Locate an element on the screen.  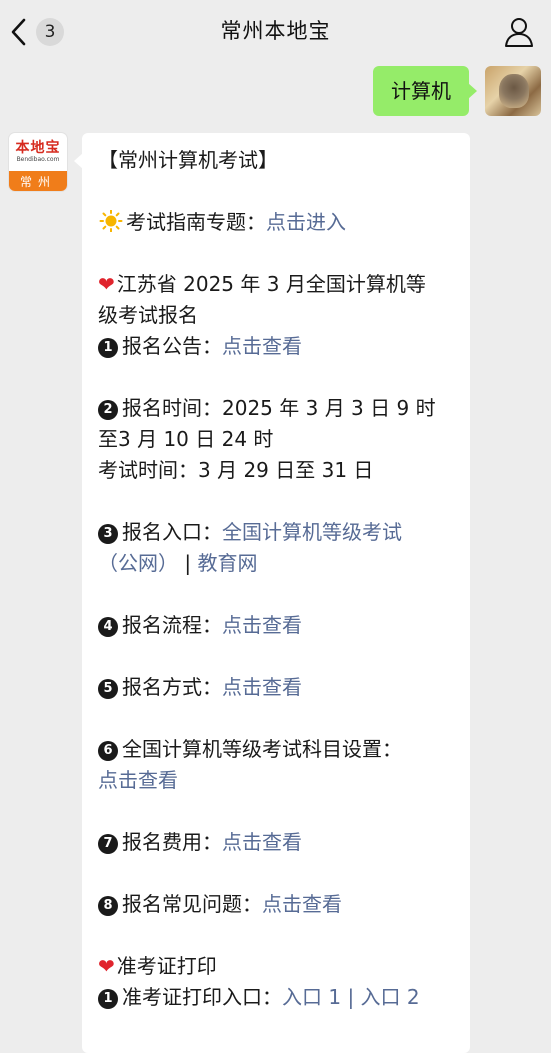
logo-subtext: Bendibao.com is located at coordinates (38, 159).